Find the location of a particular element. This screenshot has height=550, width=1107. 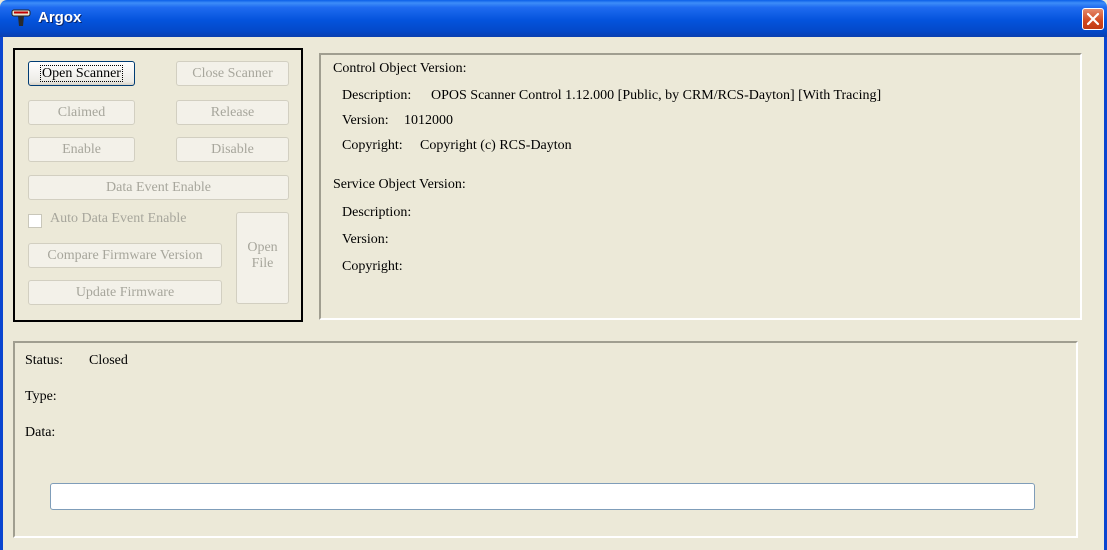

window-title: Argox is located at coordinates (60, 17).